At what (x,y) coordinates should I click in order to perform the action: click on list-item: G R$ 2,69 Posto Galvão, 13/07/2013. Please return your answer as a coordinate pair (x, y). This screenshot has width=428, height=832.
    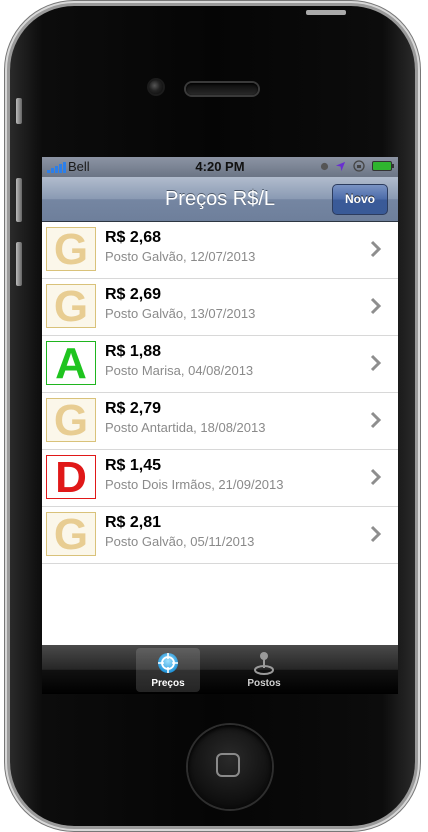
    Looking at the image, I should click on (220, 307).